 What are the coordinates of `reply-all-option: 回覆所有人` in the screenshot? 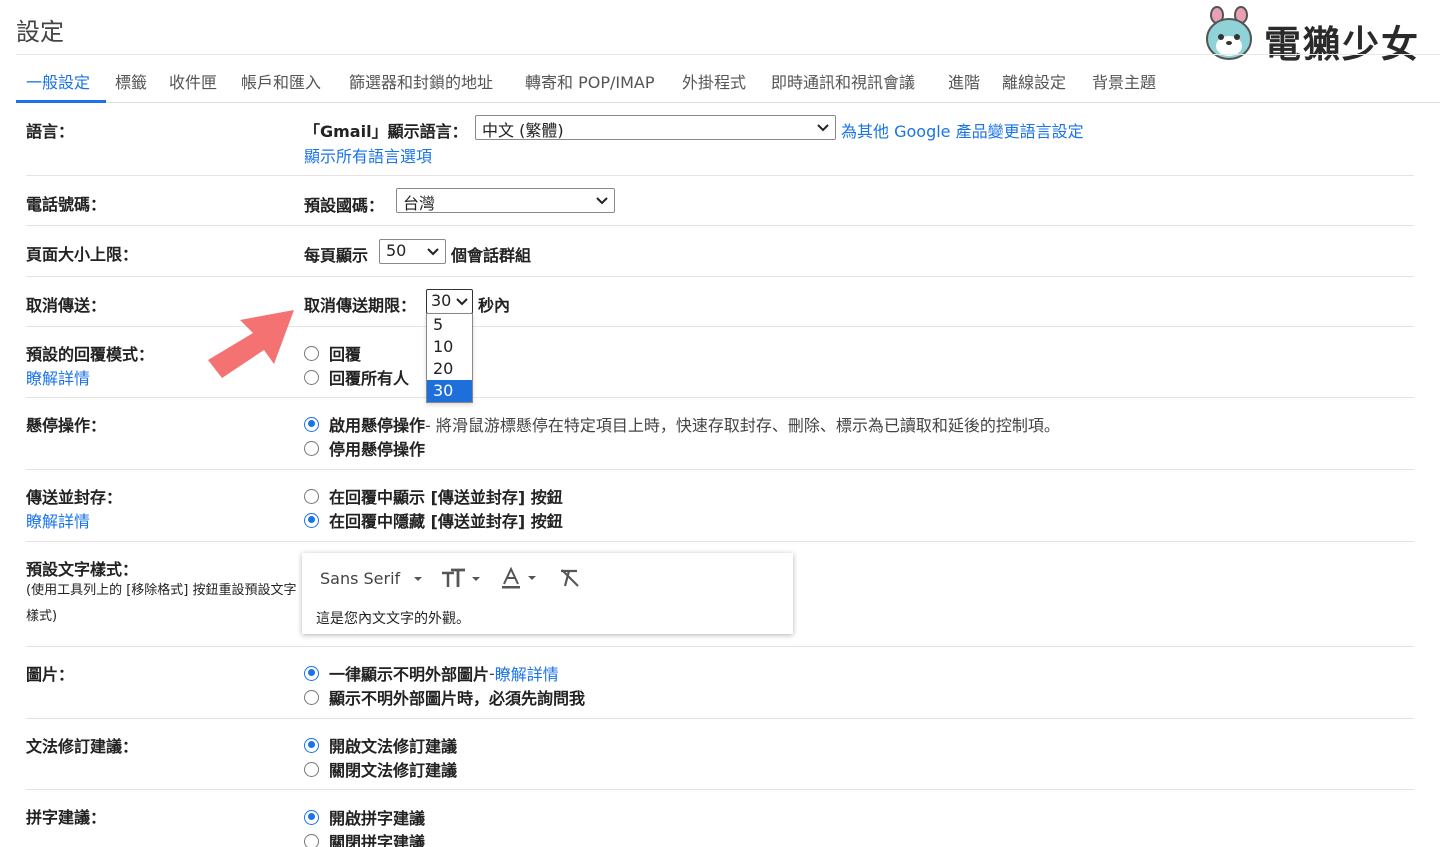 It's located at (356, 377).